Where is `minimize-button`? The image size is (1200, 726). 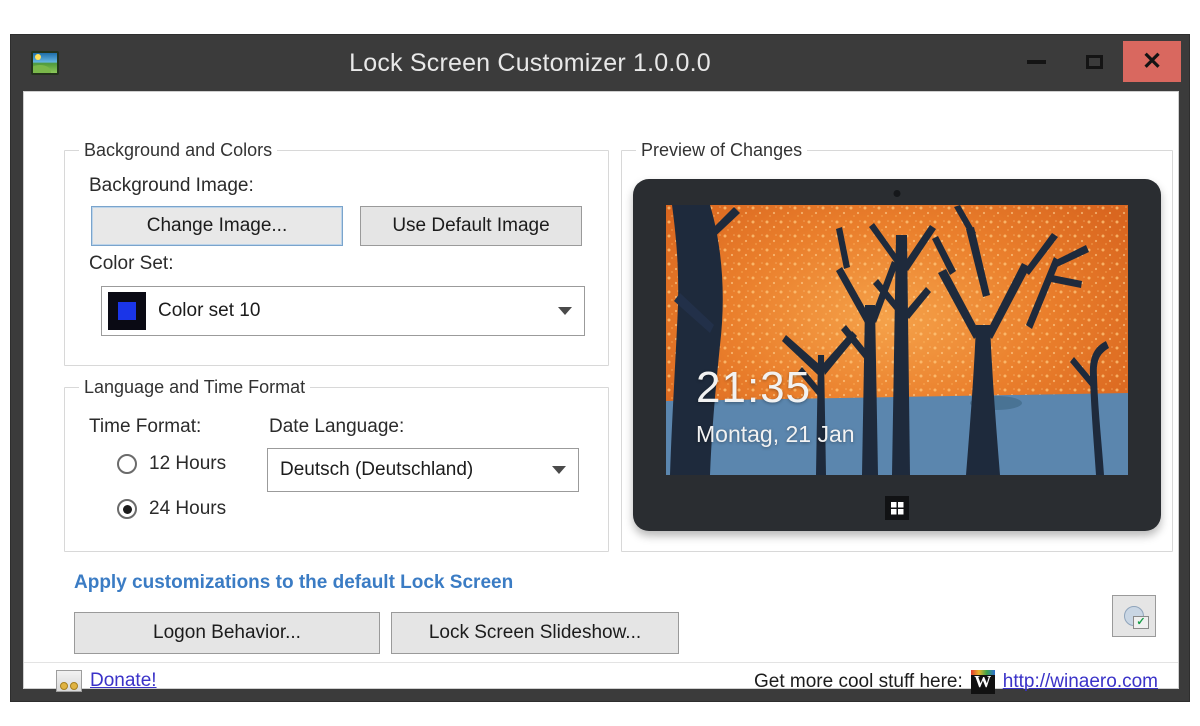 minimize-button is located at coordinates (1036, 61).